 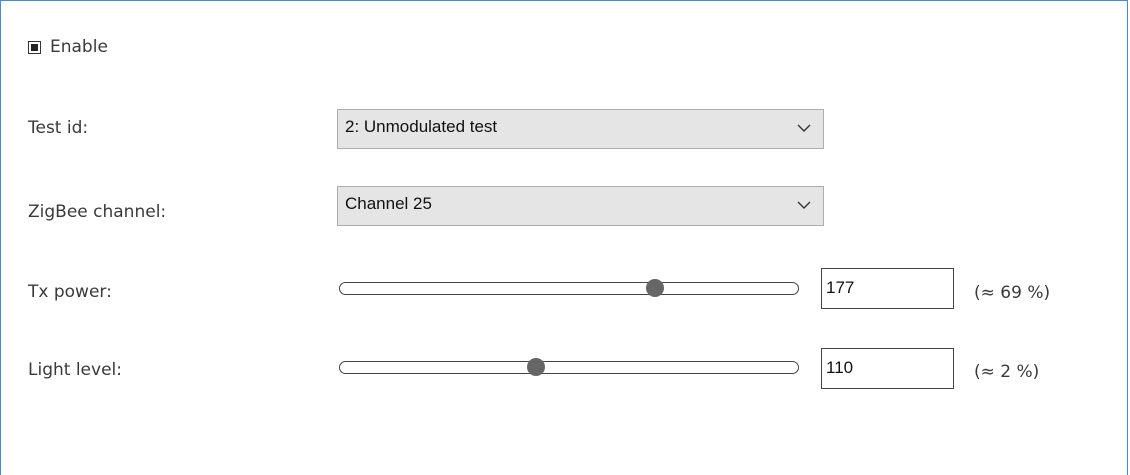 I want to click on tx-power-slider-thumb, so click(x=655, y=288).